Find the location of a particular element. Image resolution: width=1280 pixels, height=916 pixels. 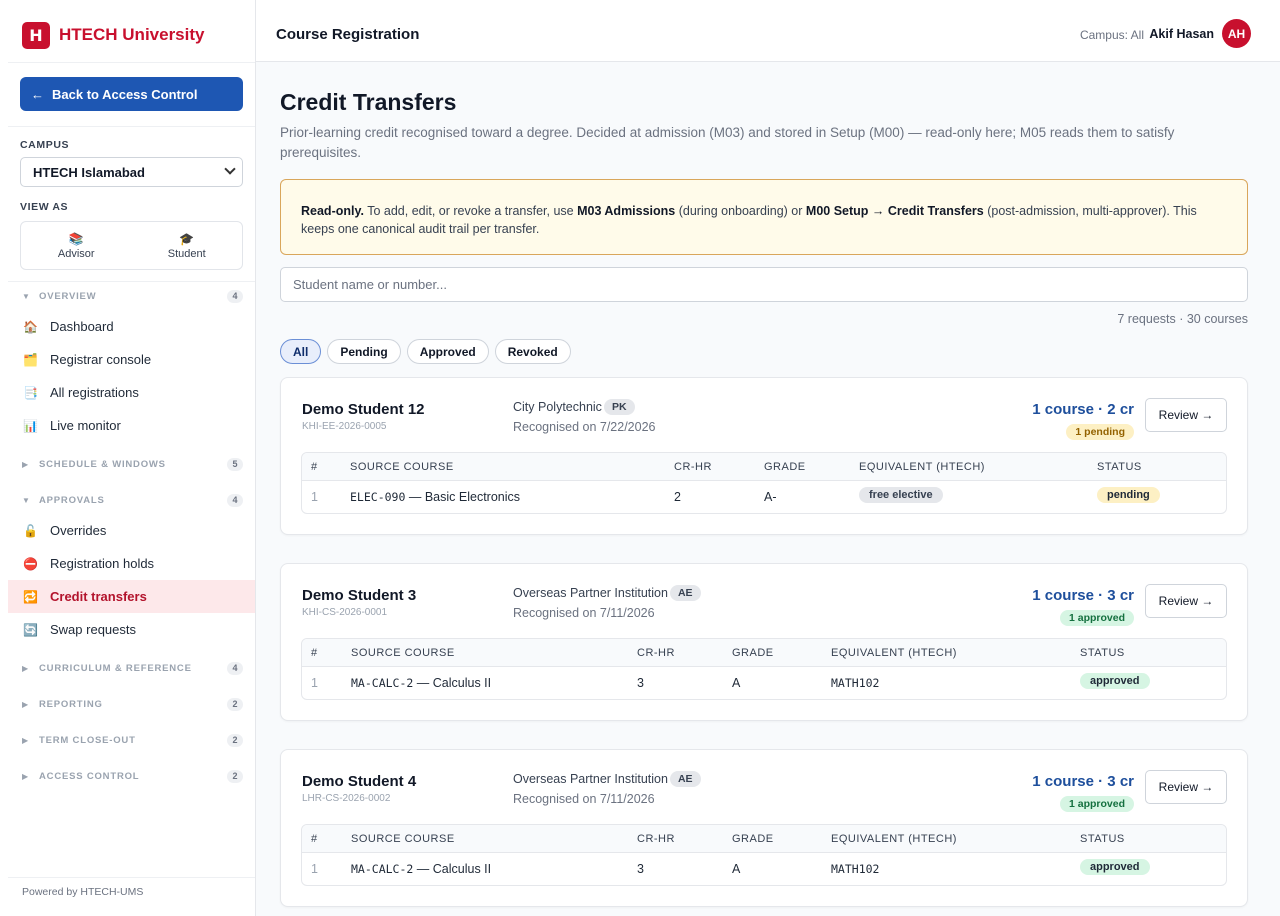

books-icon: 📚 is located at coordinates (76, 238).